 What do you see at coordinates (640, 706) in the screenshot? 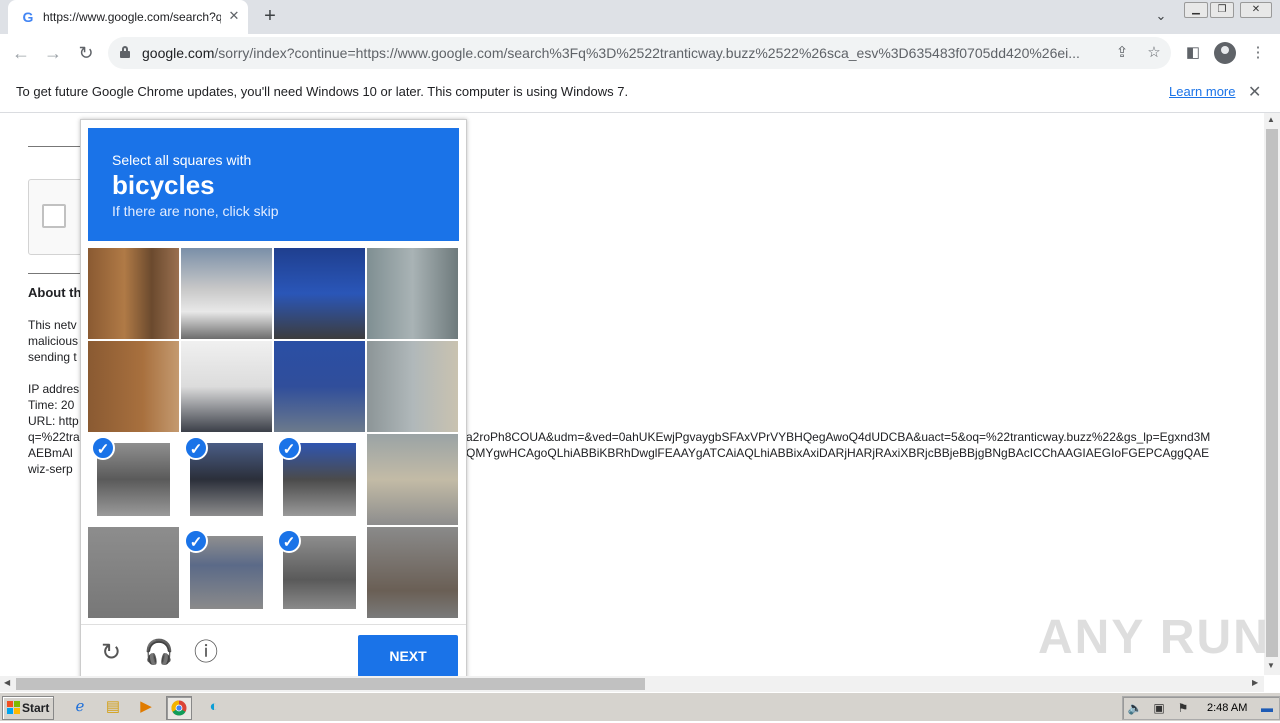
I see `windows-taskbar: Start ℯ ▤ ▶ ◐ 🔈 ▣ ⚑ 2:48 AM ▬` at bounding box center [640, 706].